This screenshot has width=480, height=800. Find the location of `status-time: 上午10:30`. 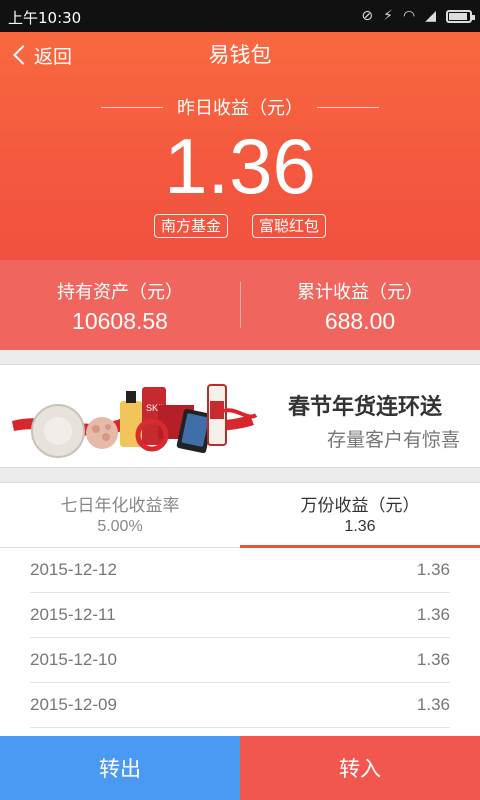

status-time: 上午10:30 is located at coordinates (45, 18).